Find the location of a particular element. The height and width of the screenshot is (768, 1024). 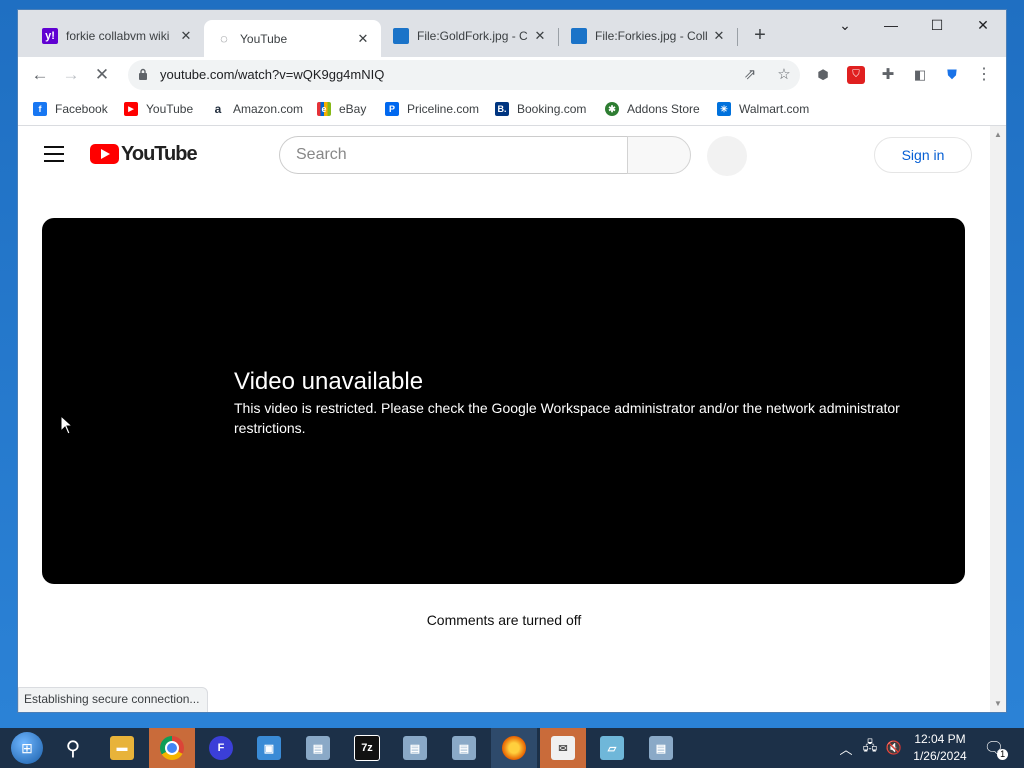

search-placeholder: Search is located at coordinates (321, 154).